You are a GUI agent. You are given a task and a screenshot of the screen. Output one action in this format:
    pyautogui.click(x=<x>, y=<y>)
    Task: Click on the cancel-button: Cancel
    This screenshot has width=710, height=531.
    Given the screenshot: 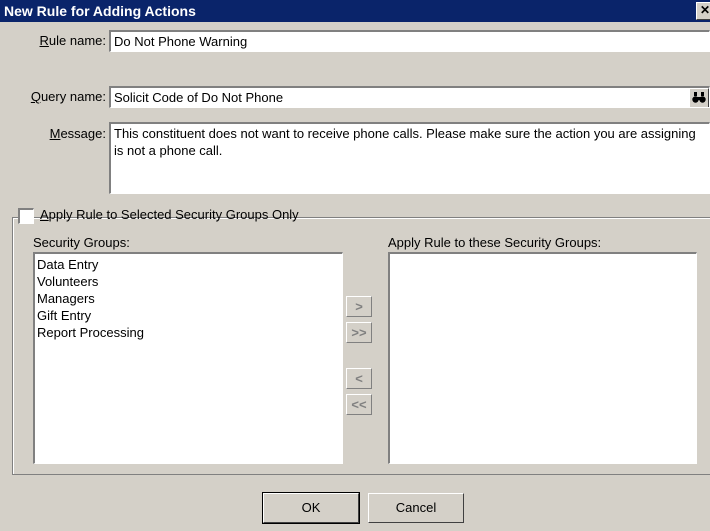 What is the action you would take?
    pyautogui.click(x=416, y=508)
    